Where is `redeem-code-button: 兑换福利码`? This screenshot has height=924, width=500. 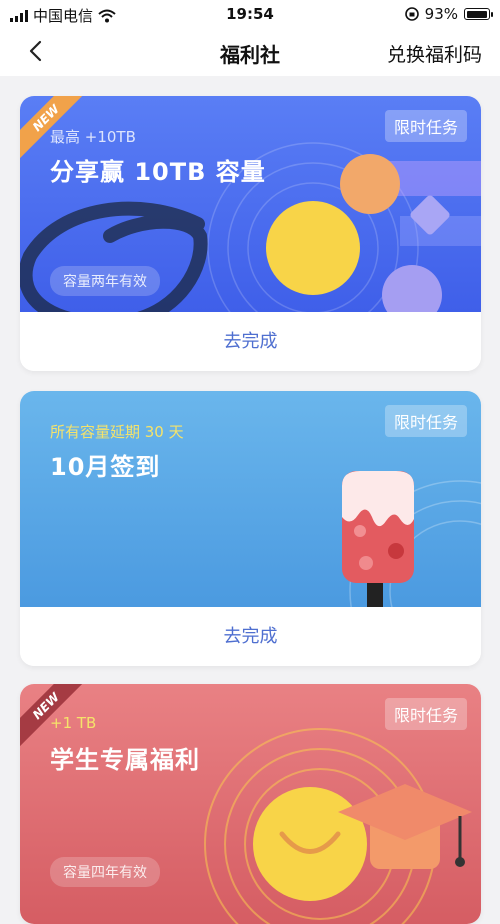 redeem-code-button: 兑换福利码 is located at coordinates (434, 53).